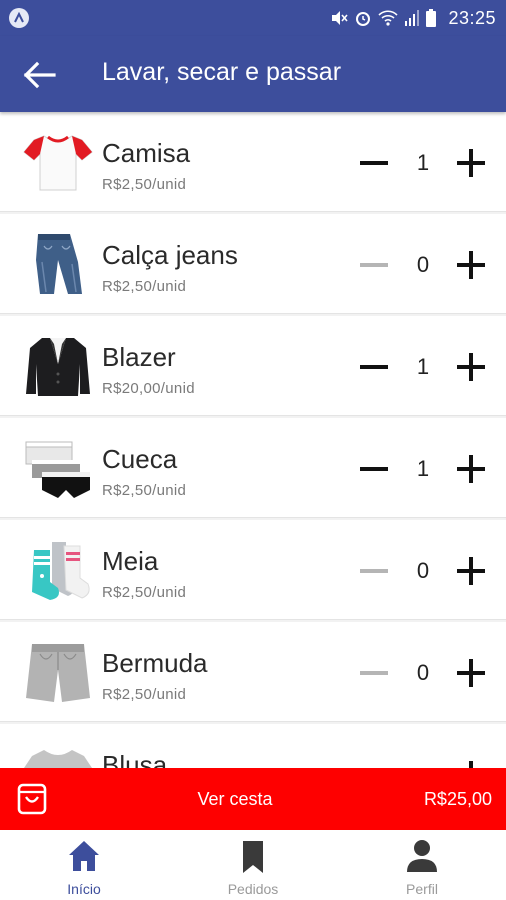 The image size is (506, 900). Describe the element at coordinates (253, 18) in the screenshot. I see `status-bar: 23:25` at that location.